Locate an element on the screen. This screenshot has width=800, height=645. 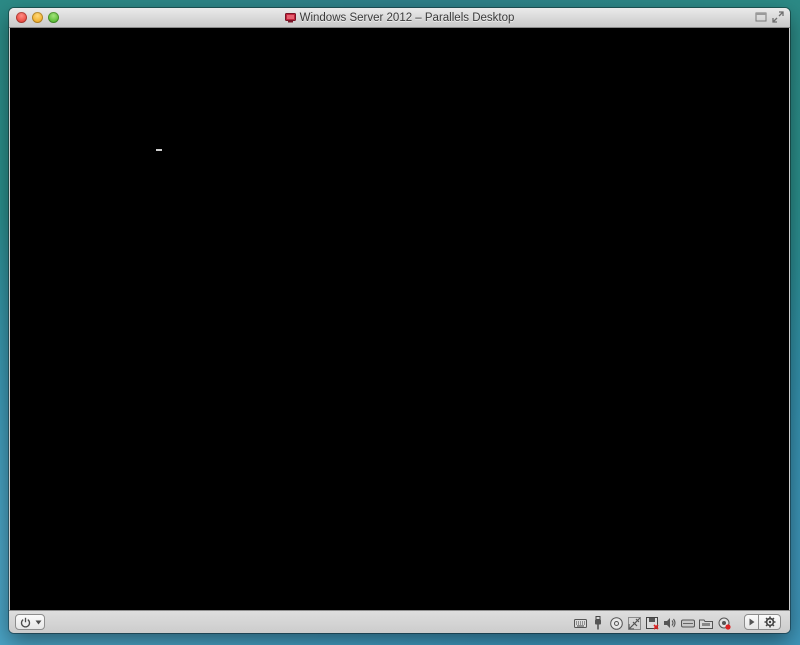
settings-button is located at coordinates (770, 622).